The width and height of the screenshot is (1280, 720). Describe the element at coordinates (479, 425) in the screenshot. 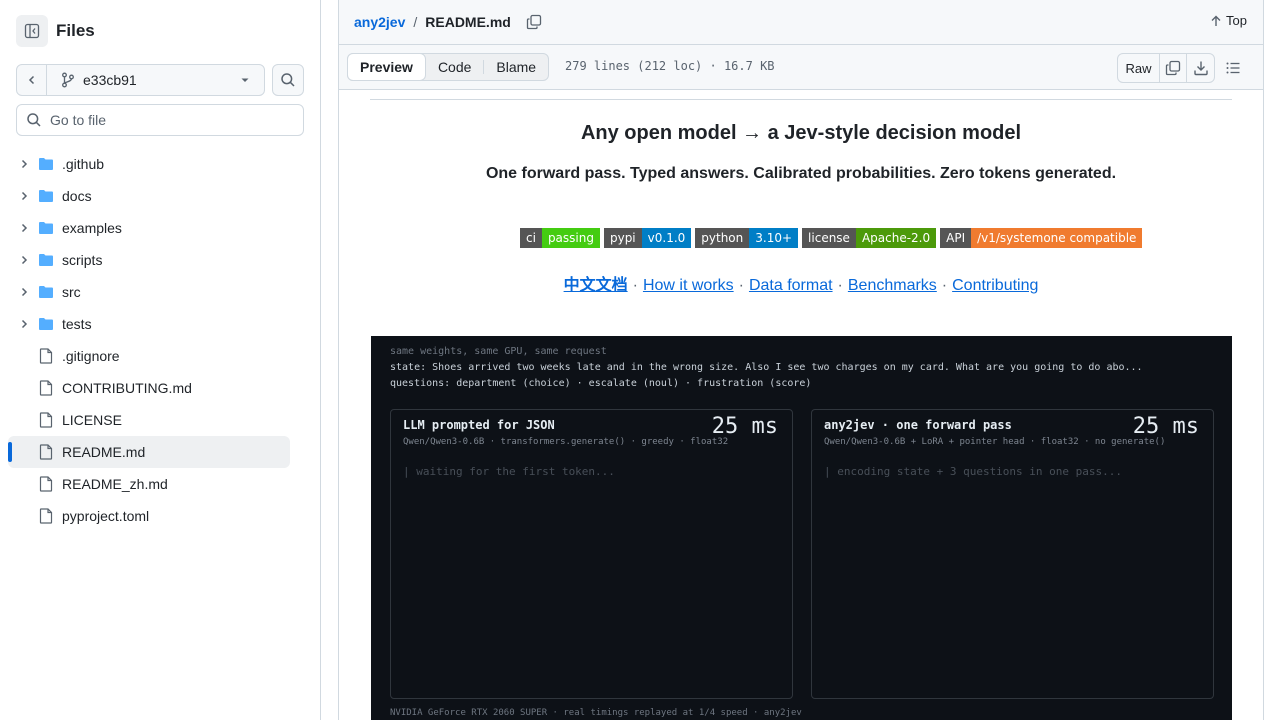

I see `panel-title: LLM prompted for JSON` at that location.